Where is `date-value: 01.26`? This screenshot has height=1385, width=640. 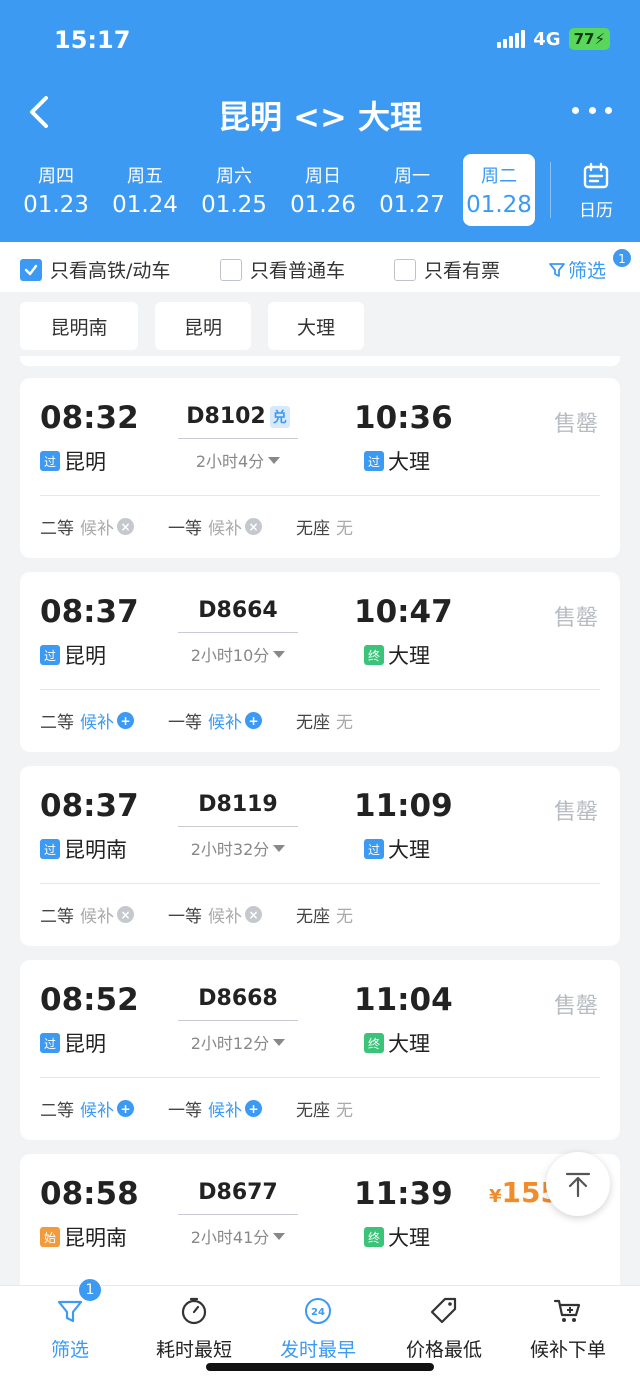 date-value: 01.26 is located at coordinates (323, 205).